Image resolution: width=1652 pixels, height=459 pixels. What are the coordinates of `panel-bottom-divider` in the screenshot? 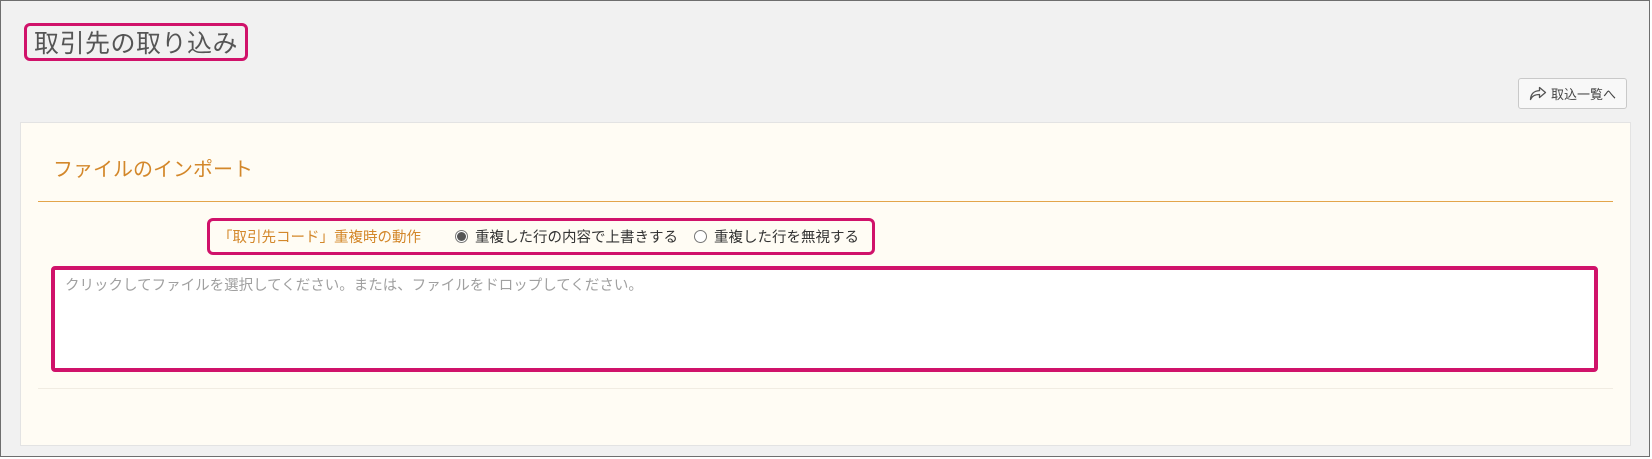 It's located at (825, 388).